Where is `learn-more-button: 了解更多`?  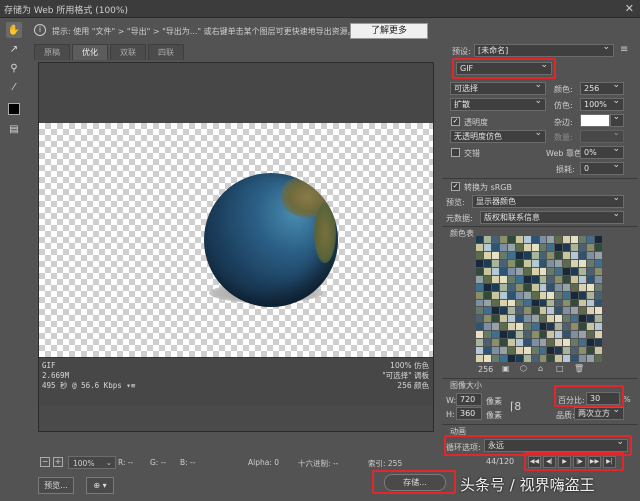
learn-more-button: 了解更多 is located at coordinates (389, 31).